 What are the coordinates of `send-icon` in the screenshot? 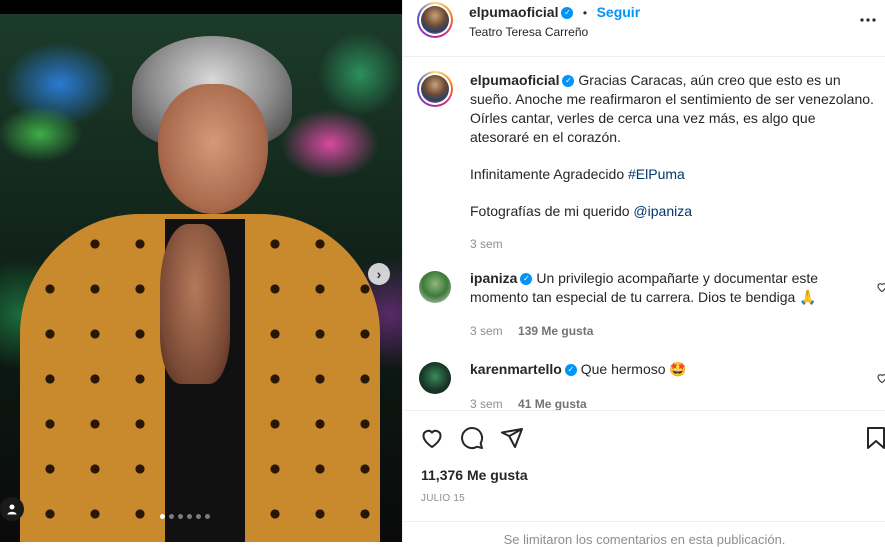 It's located at (512, 438).